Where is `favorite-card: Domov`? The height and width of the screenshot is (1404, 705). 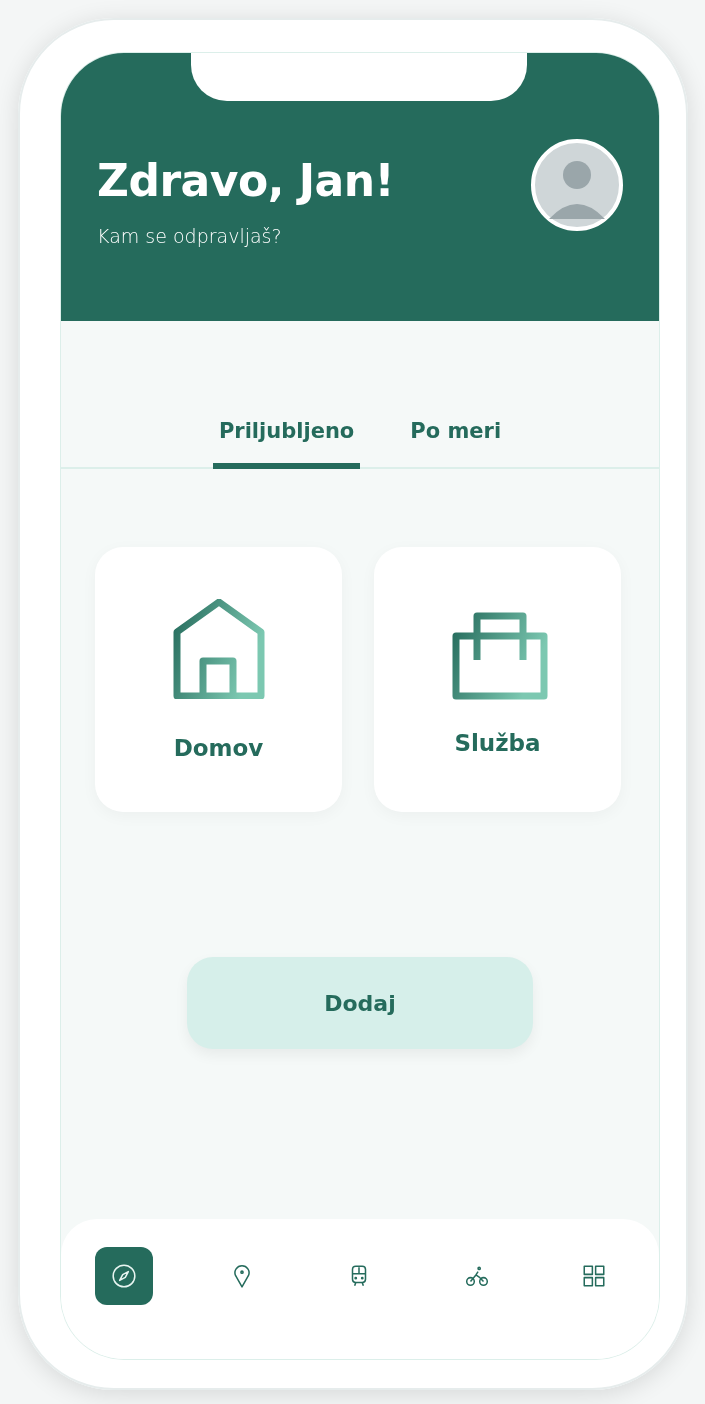 favorite-card: Domov is located at coordinates (218, 679).